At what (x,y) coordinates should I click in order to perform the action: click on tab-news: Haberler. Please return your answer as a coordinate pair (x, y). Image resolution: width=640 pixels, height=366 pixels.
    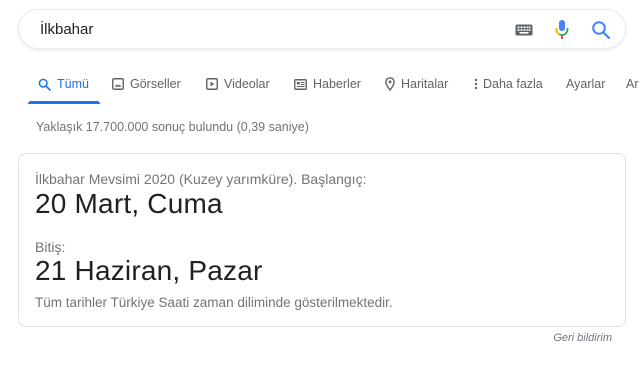
    Looking at the image, I should click on (327, 84).